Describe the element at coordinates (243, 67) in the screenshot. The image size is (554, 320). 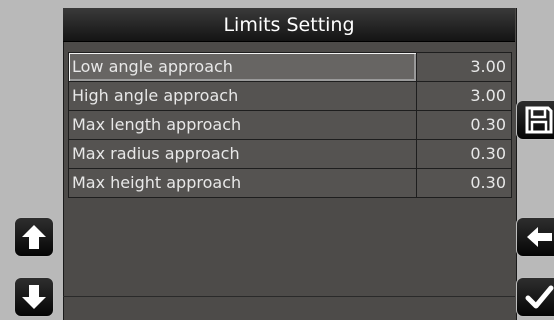
I see `row-label: Low angle approach` at that location.